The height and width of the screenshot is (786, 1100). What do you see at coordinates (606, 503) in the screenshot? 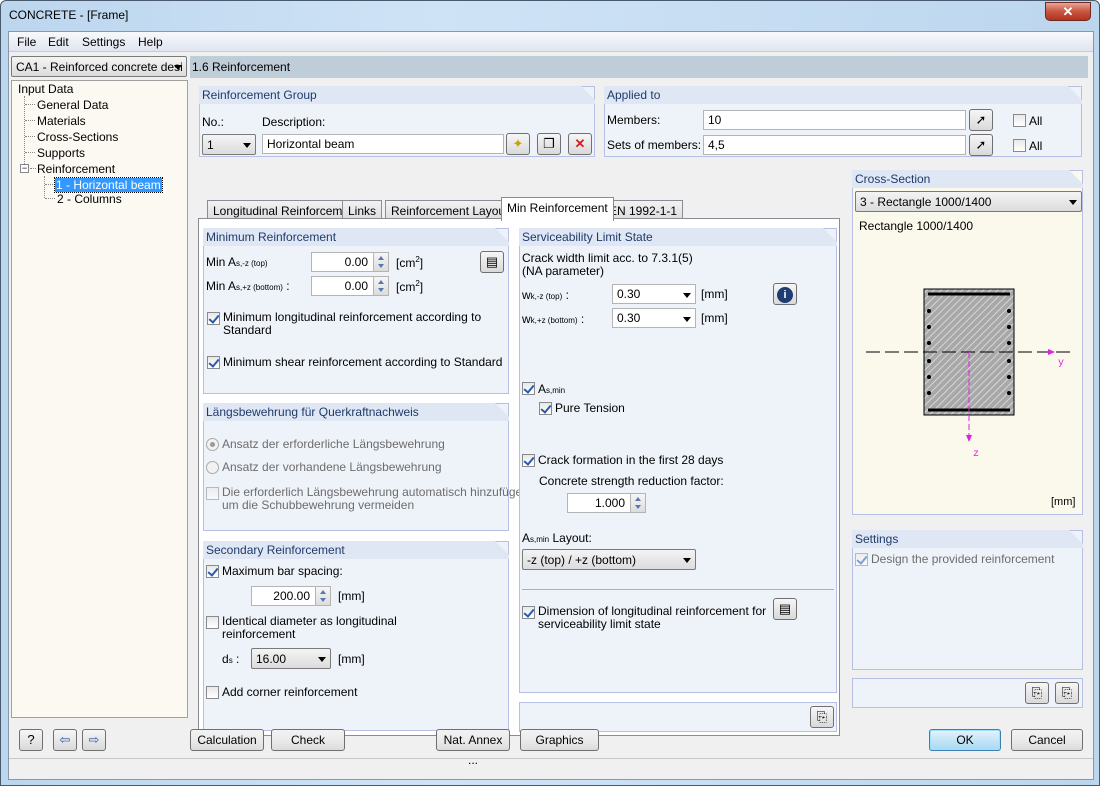
I see `reduction-factor-input: 1.000` at bounding box center [606, 503].